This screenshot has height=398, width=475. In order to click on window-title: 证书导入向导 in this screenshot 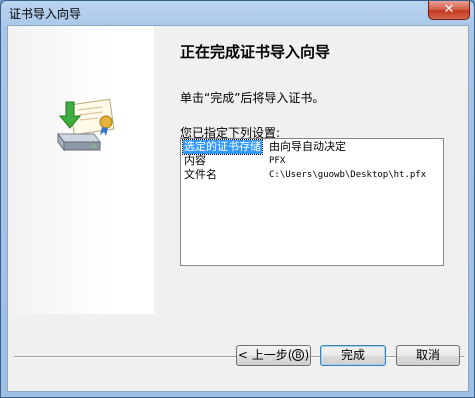, I will do `click(45, 14)`.